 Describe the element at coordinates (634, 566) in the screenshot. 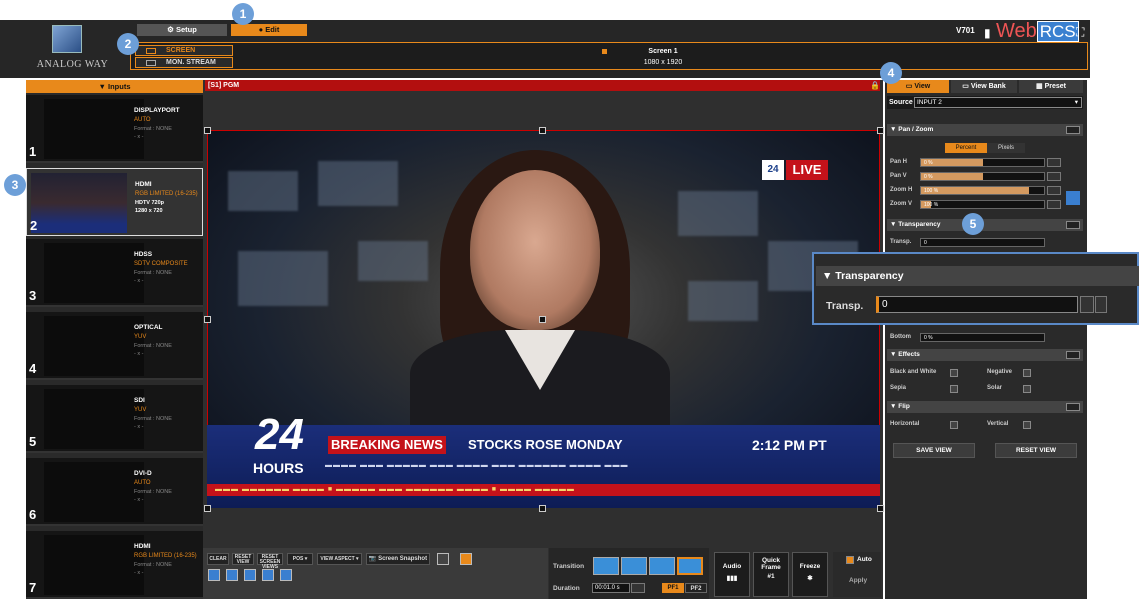

I see `transition-fade-button` at that location.